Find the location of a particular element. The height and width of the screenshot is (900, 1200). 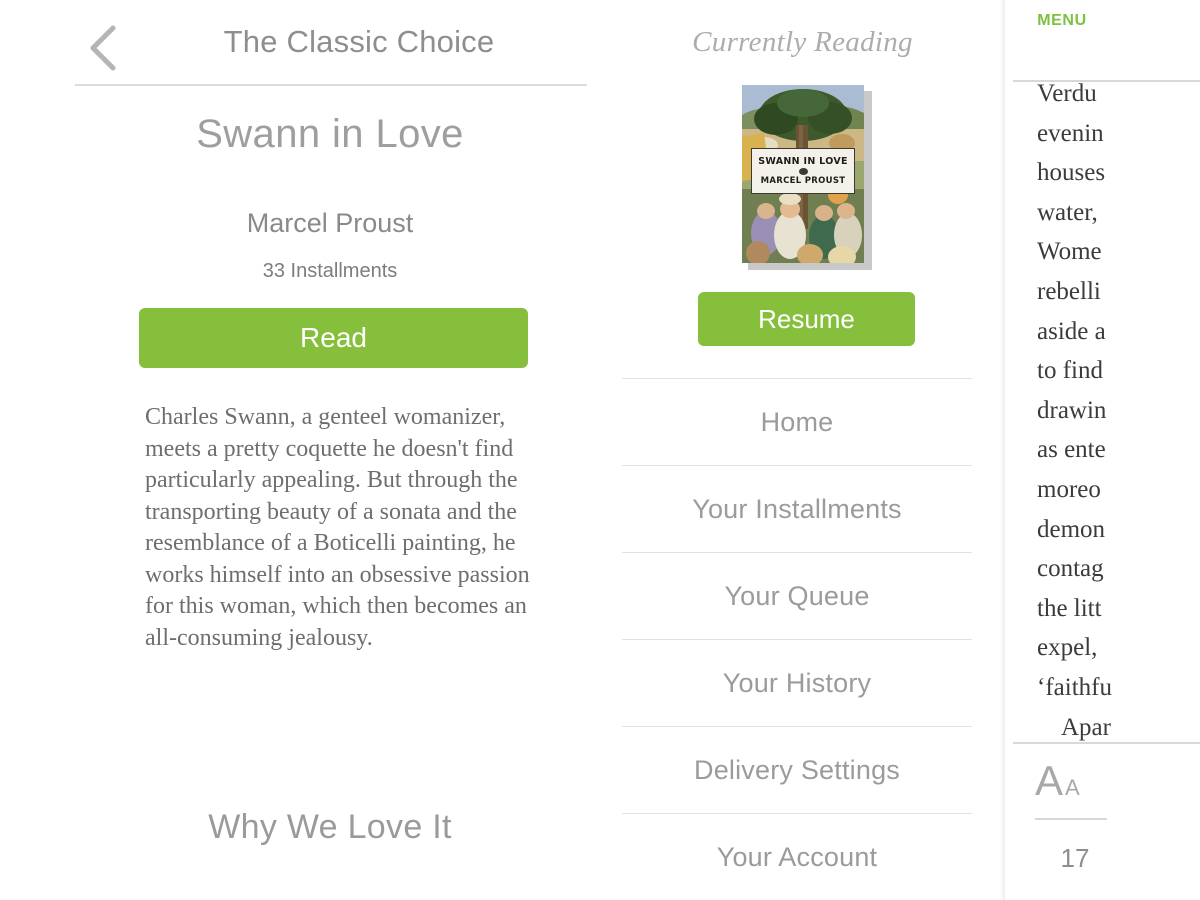

nav-item-your-installments: Your Installments is located at coordinates (797, 508).